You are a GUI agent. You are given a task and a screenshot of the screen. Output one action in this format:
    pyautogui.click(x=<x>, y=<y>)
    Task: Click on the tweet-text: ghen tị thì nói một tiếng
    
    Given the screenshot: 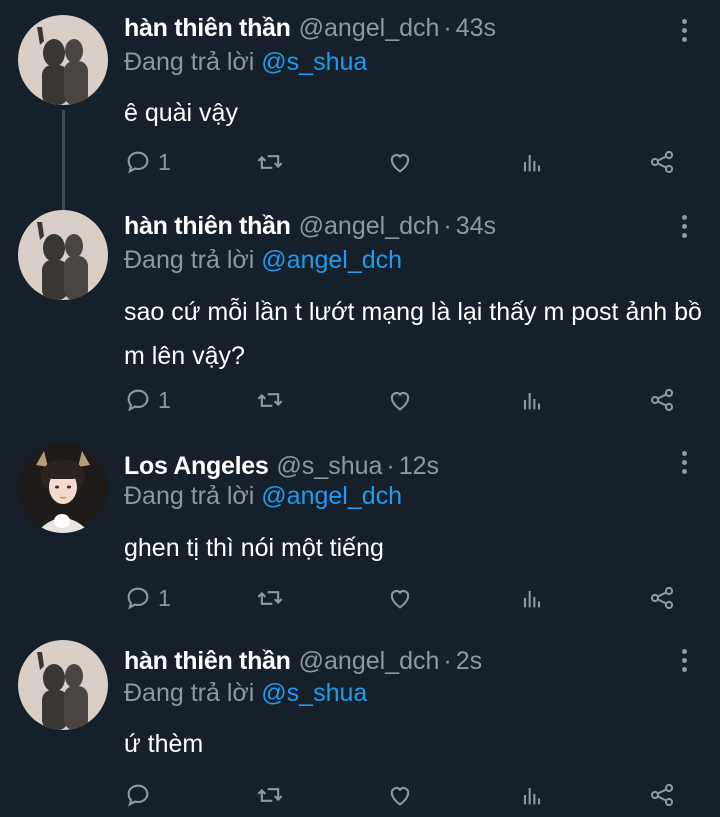 What is the action you would take?
    pyautogui.click(x=254, y=548)
    